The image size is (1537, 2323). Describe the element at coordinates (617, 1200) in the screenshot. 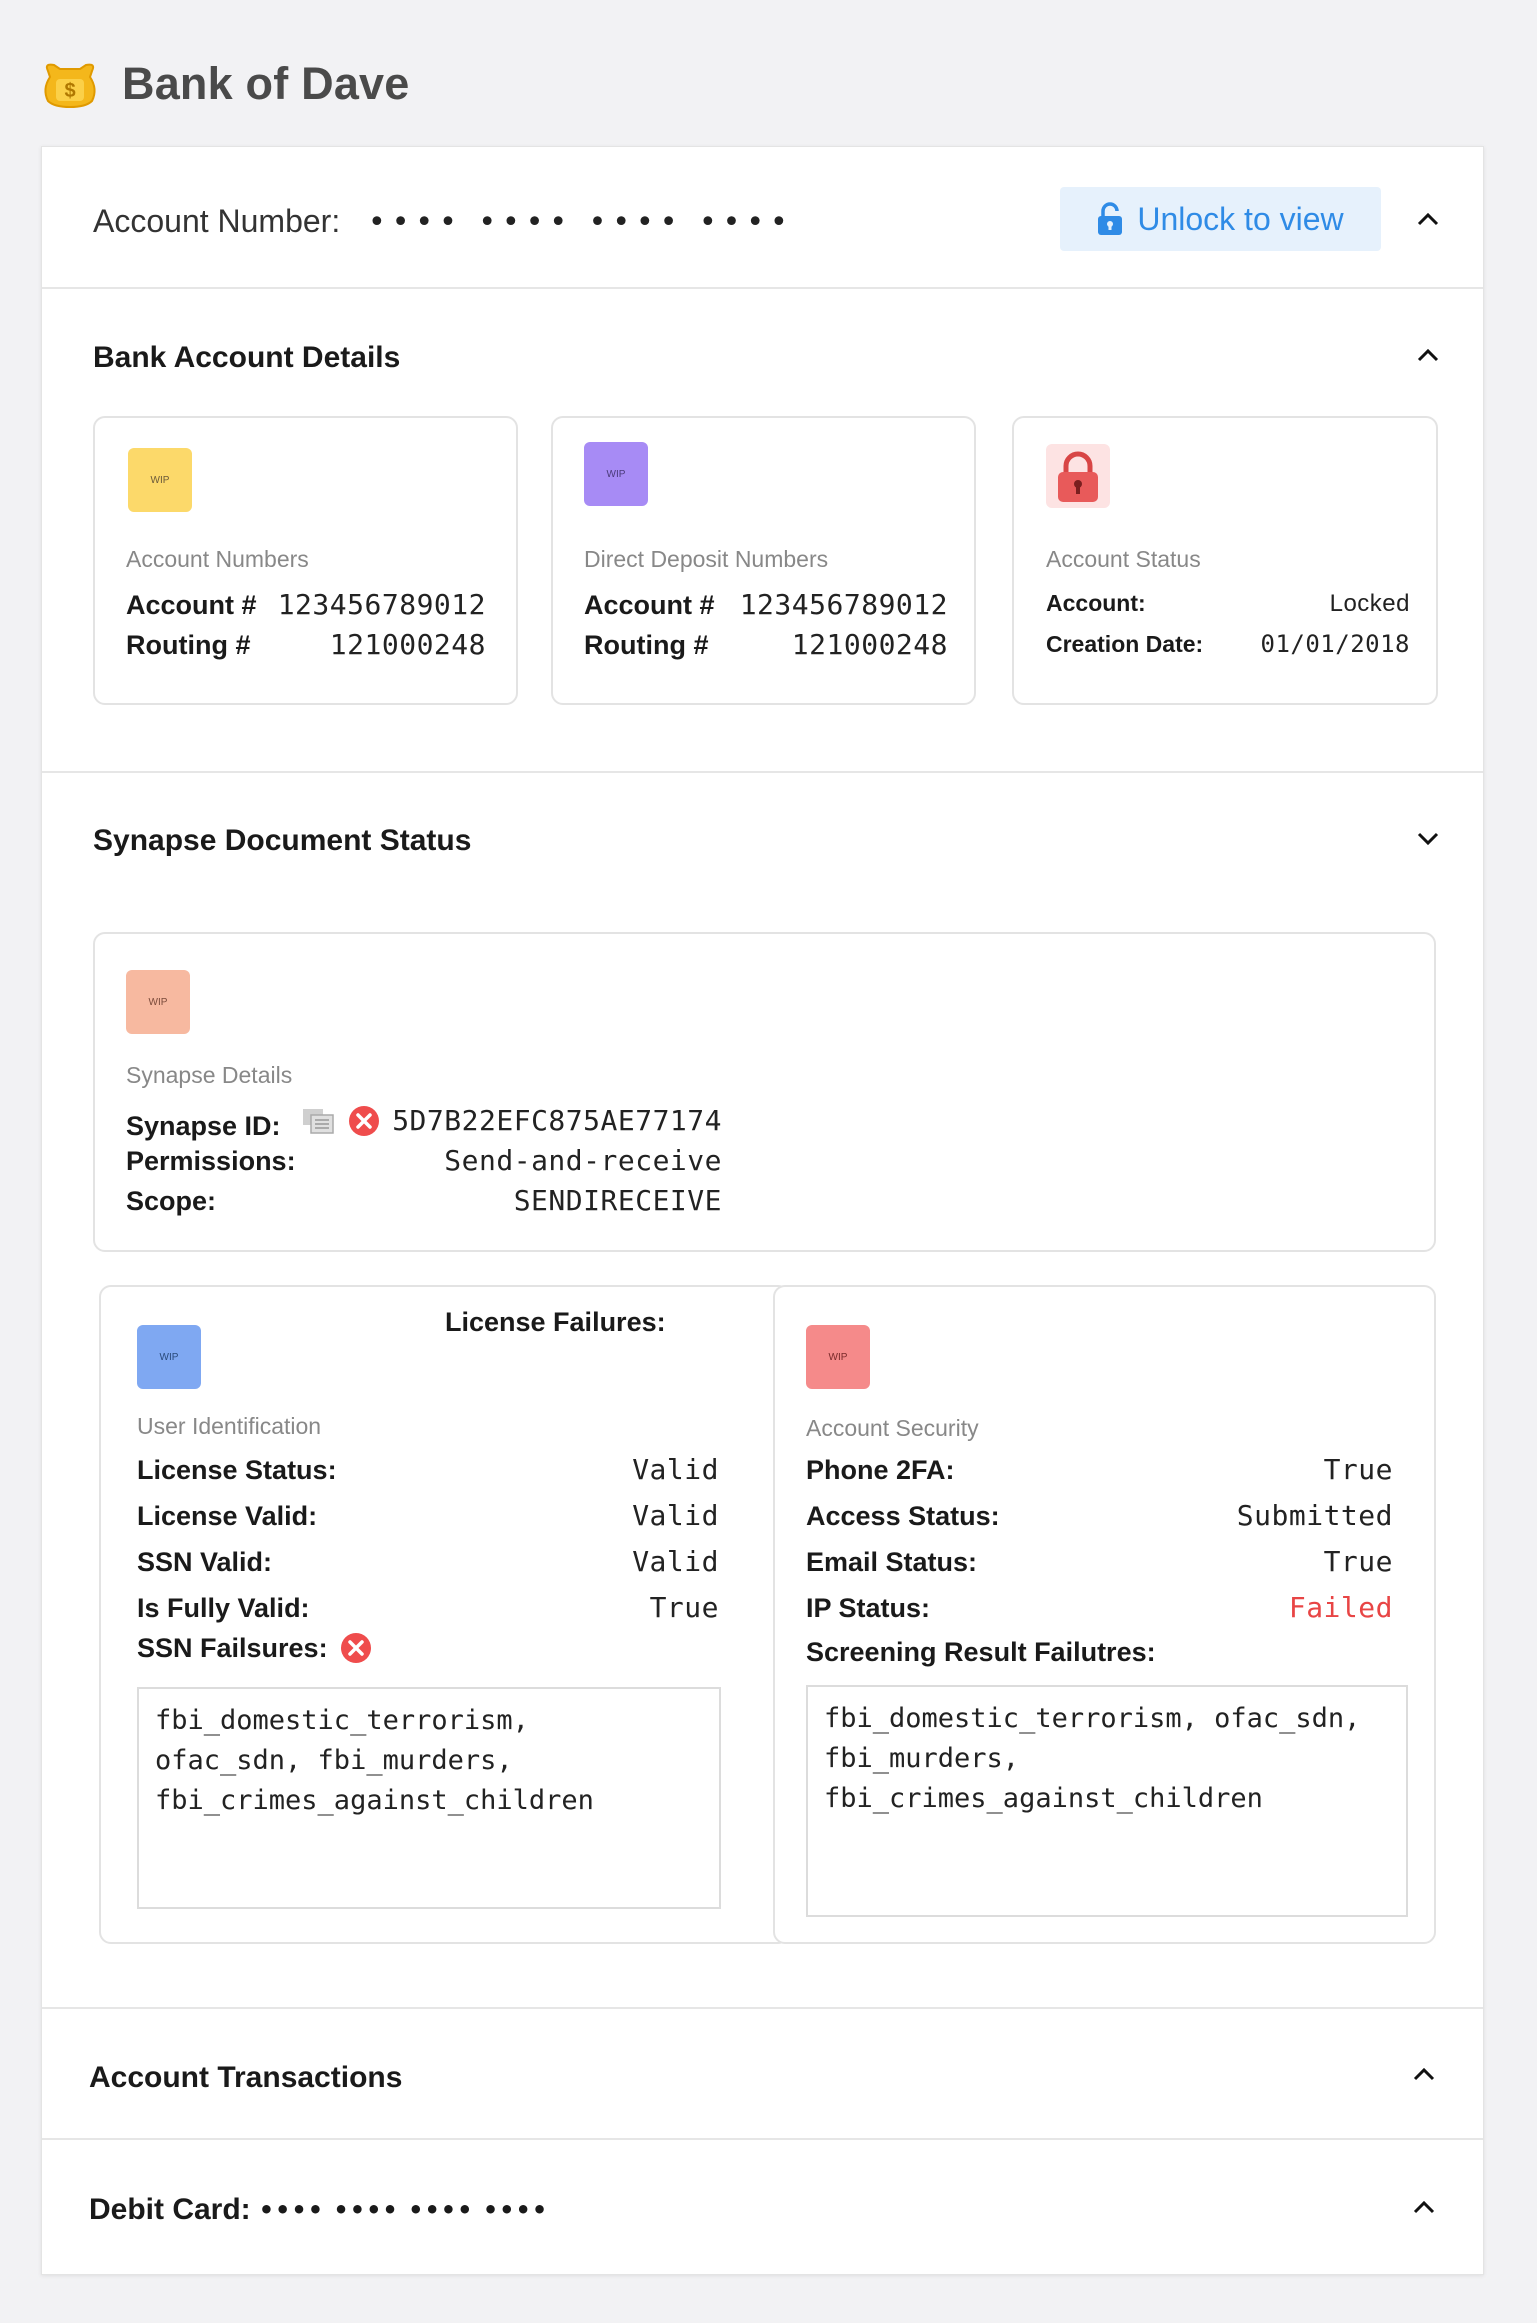

I see `row-value: SENDIRECEIVE` at that location.